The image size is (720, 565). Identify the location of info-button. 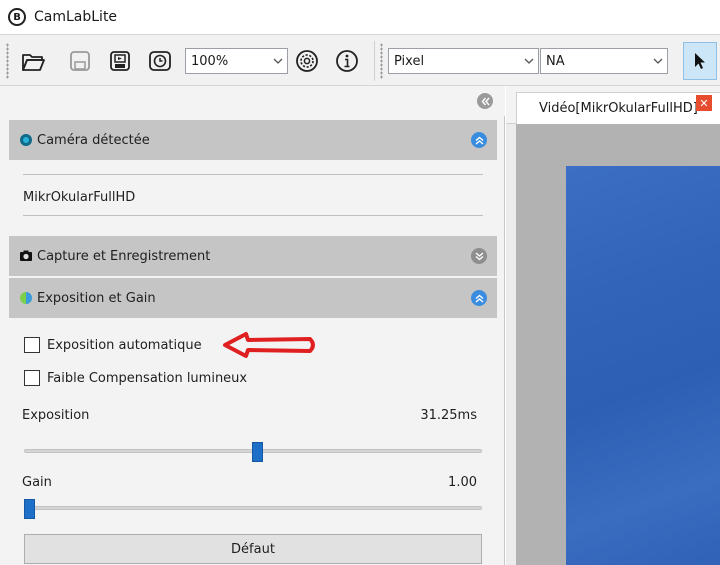
(347, 61).